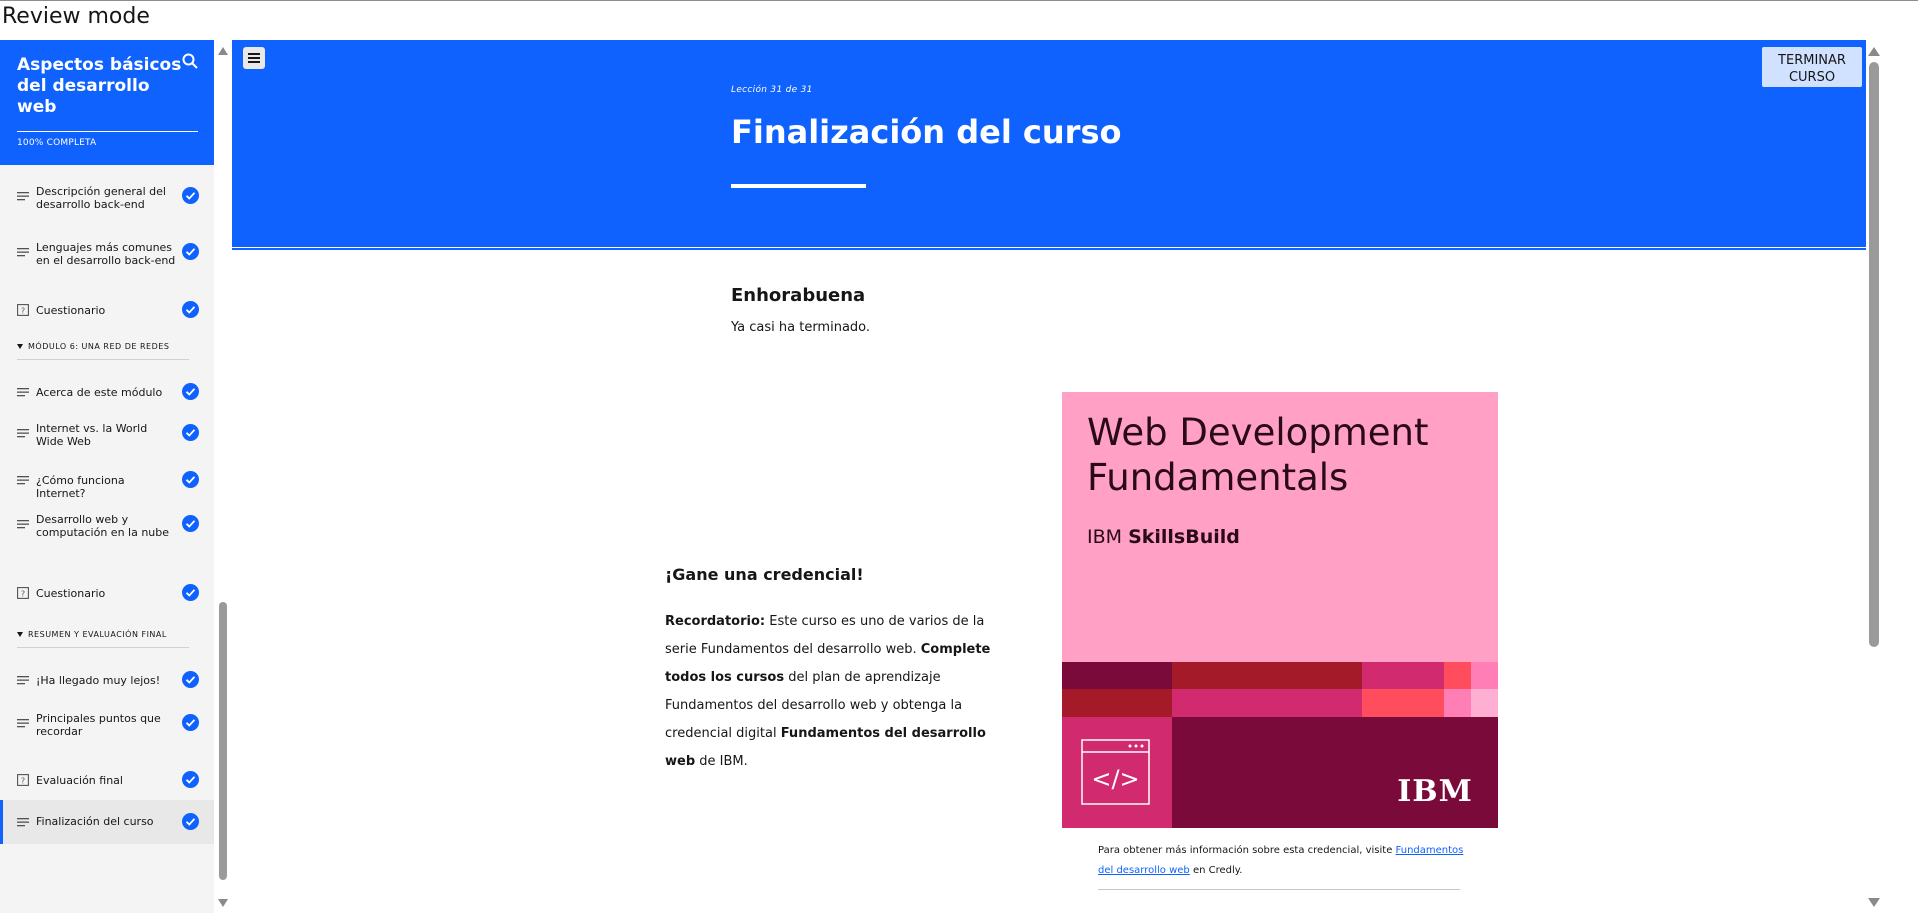 The height and width of the screenshot is (913, 1918). Describe the element at coordinates (79, 780) in the screenshot. I see `sidebar-item-label: Evaluación final` at that location.